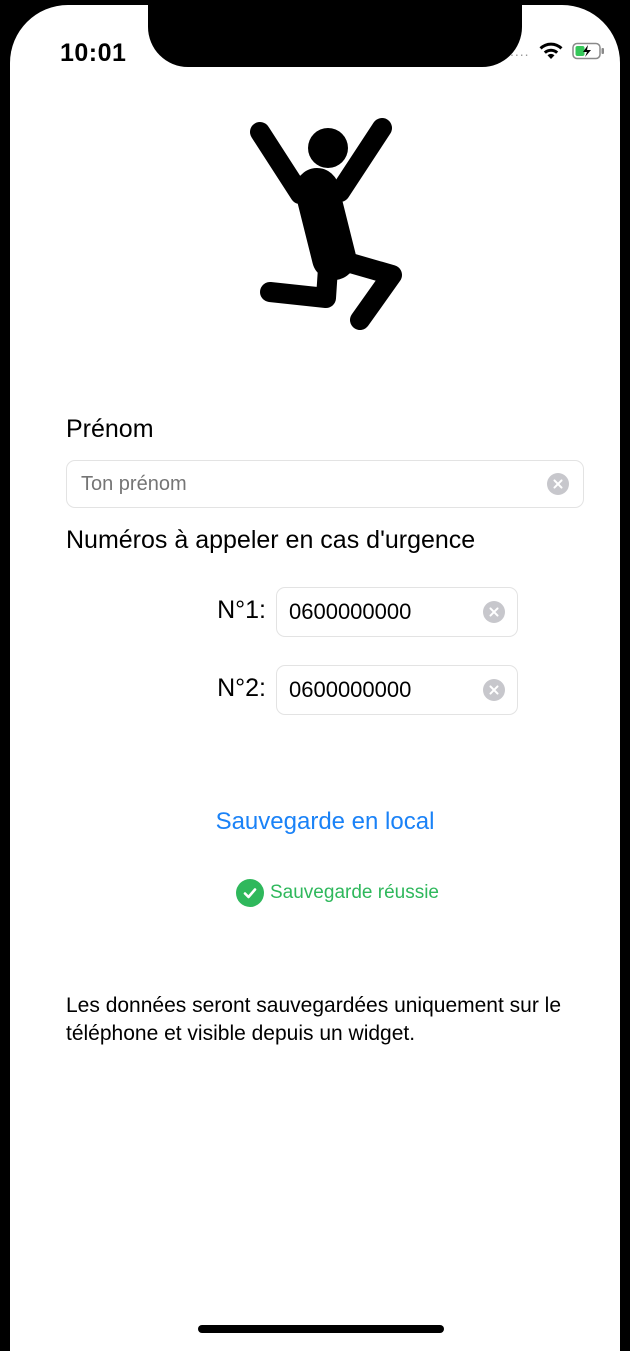  Describe the element at coordinates (325, 822) in the screenshot. I see `save-local-button: Sauvegarde en local` at that location.